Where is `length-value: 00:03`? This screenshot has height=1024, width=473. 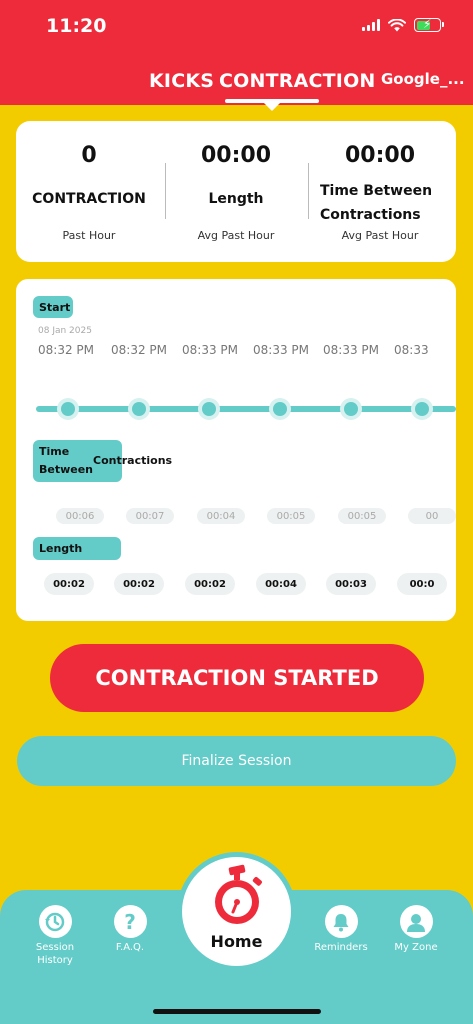
length-value: 00:03 is located at coordinates (351, 584).